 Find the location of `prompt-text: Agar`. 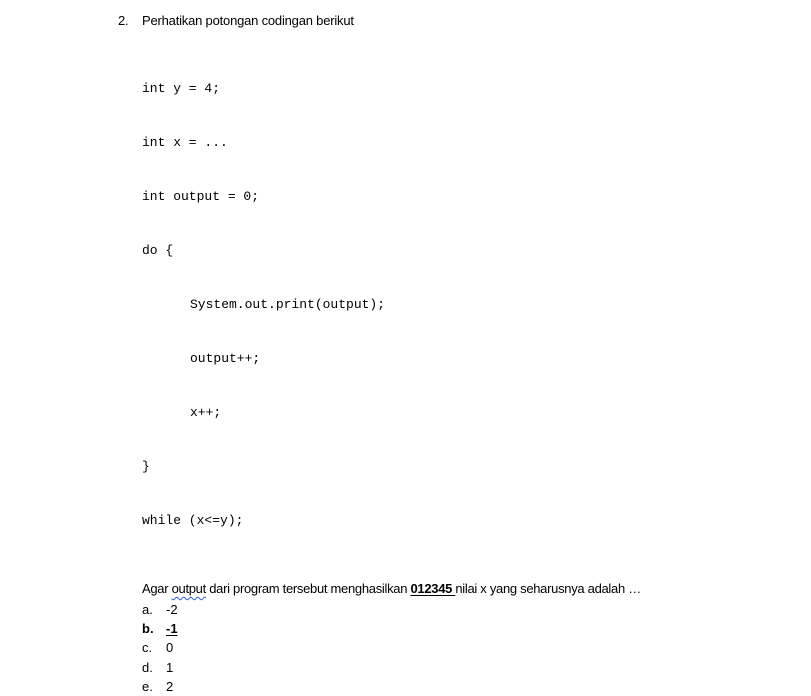

prompt-text: Agar is located at coordinates (157, 588).